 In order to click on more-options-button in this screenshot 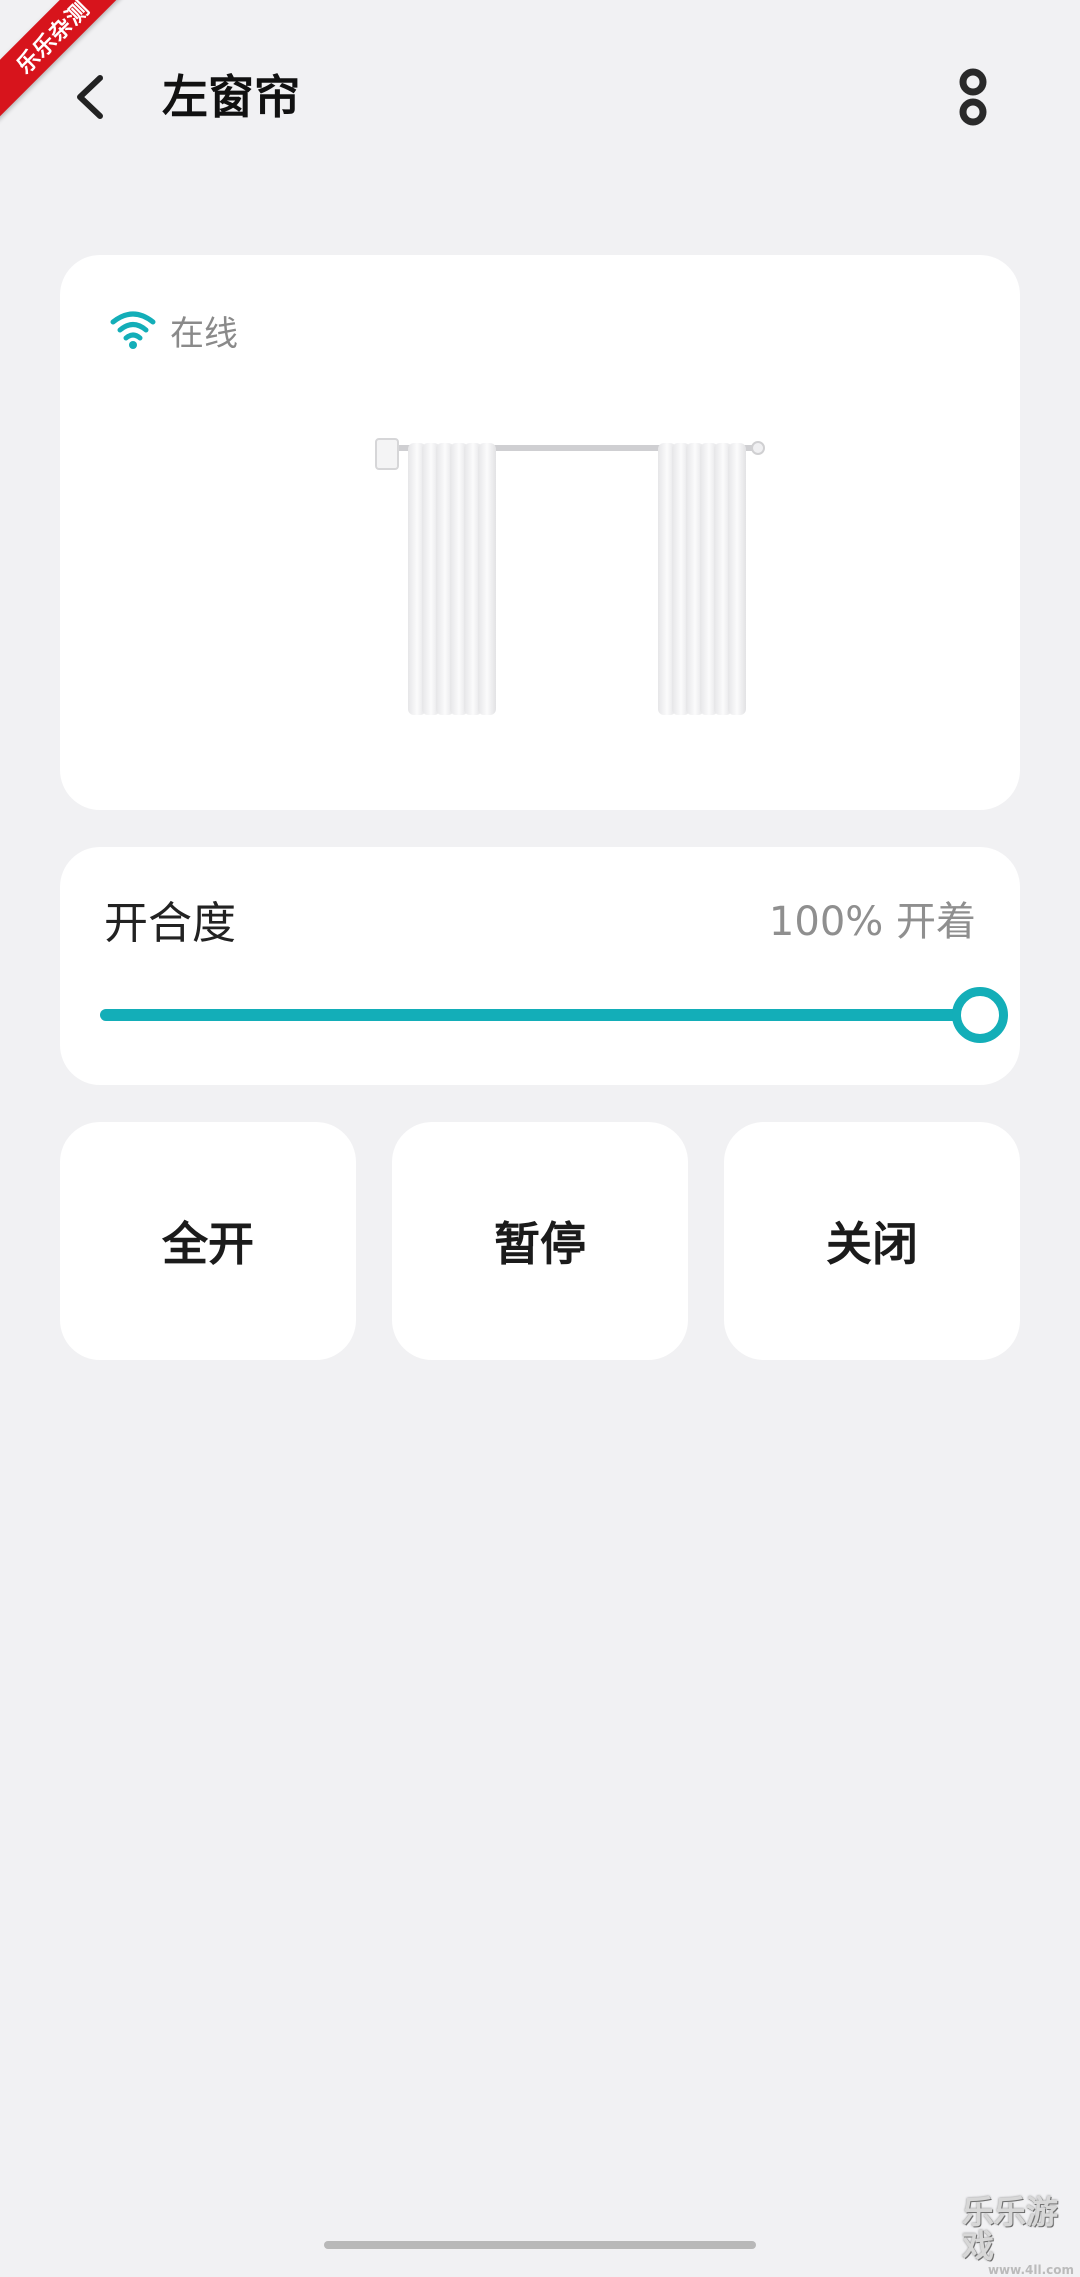, I will do `click(973, 97)`.